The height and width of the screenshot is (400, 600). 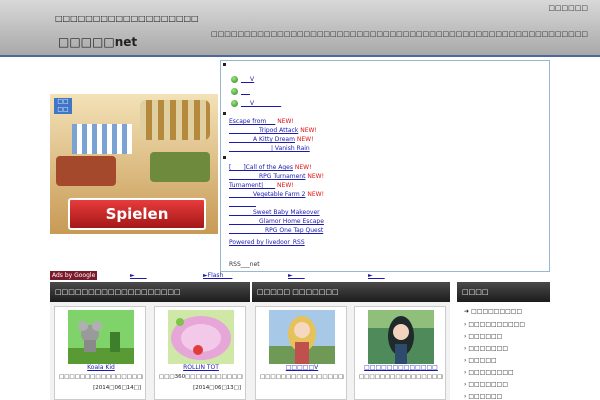 What do you see at coordinates (201, 367) in the screenshot?
I see `game-title-link: ROLLIN TOT` at bounding box center [201, 367].